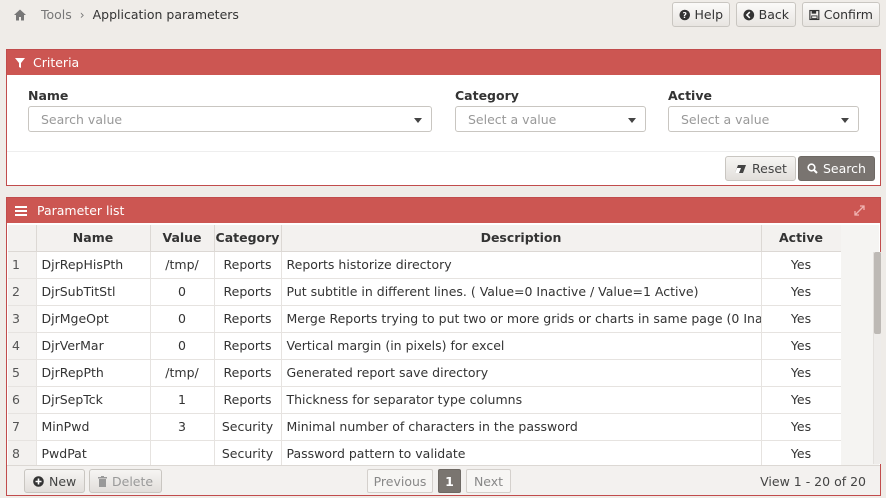 The image size is (886, 498). I want to click on cell-value: 1, so click(182, 400).